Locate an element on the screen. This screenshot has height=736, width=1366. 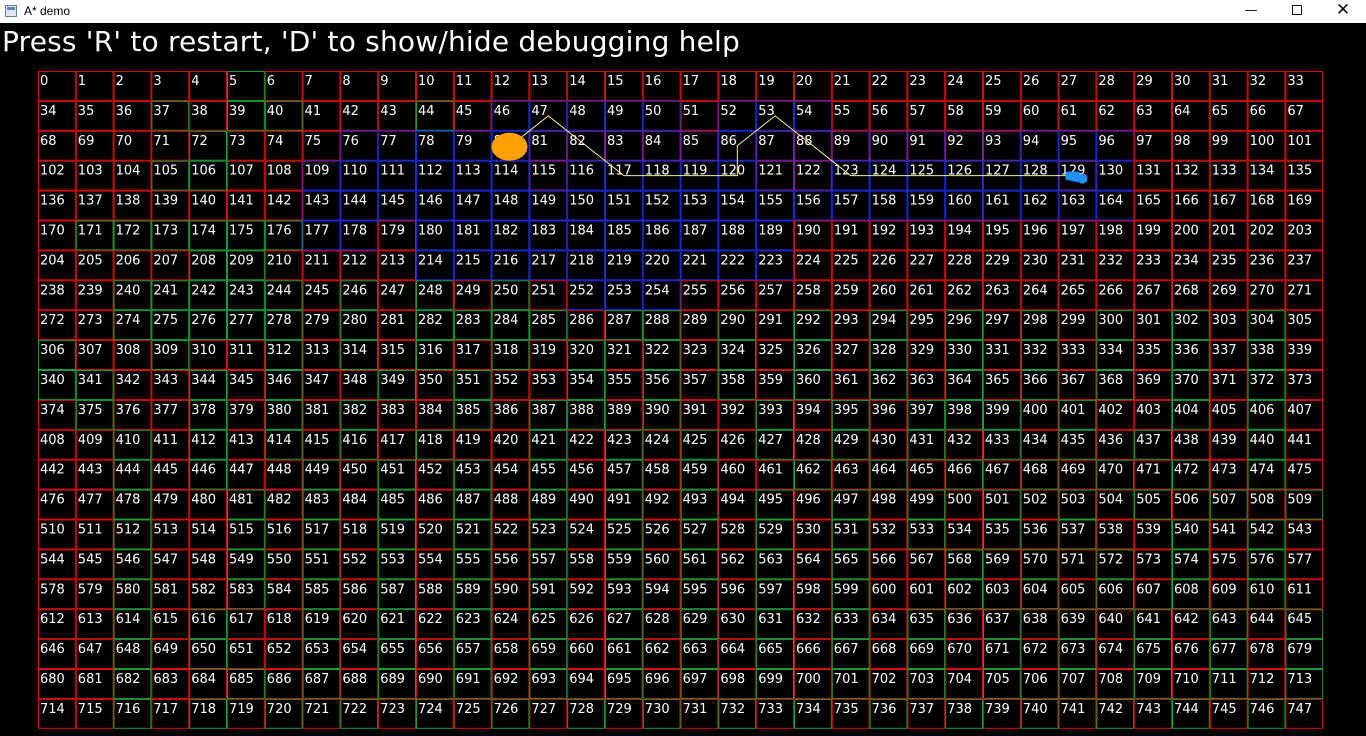
grid-cell-label: 409 is located at coordinates (90, 440).